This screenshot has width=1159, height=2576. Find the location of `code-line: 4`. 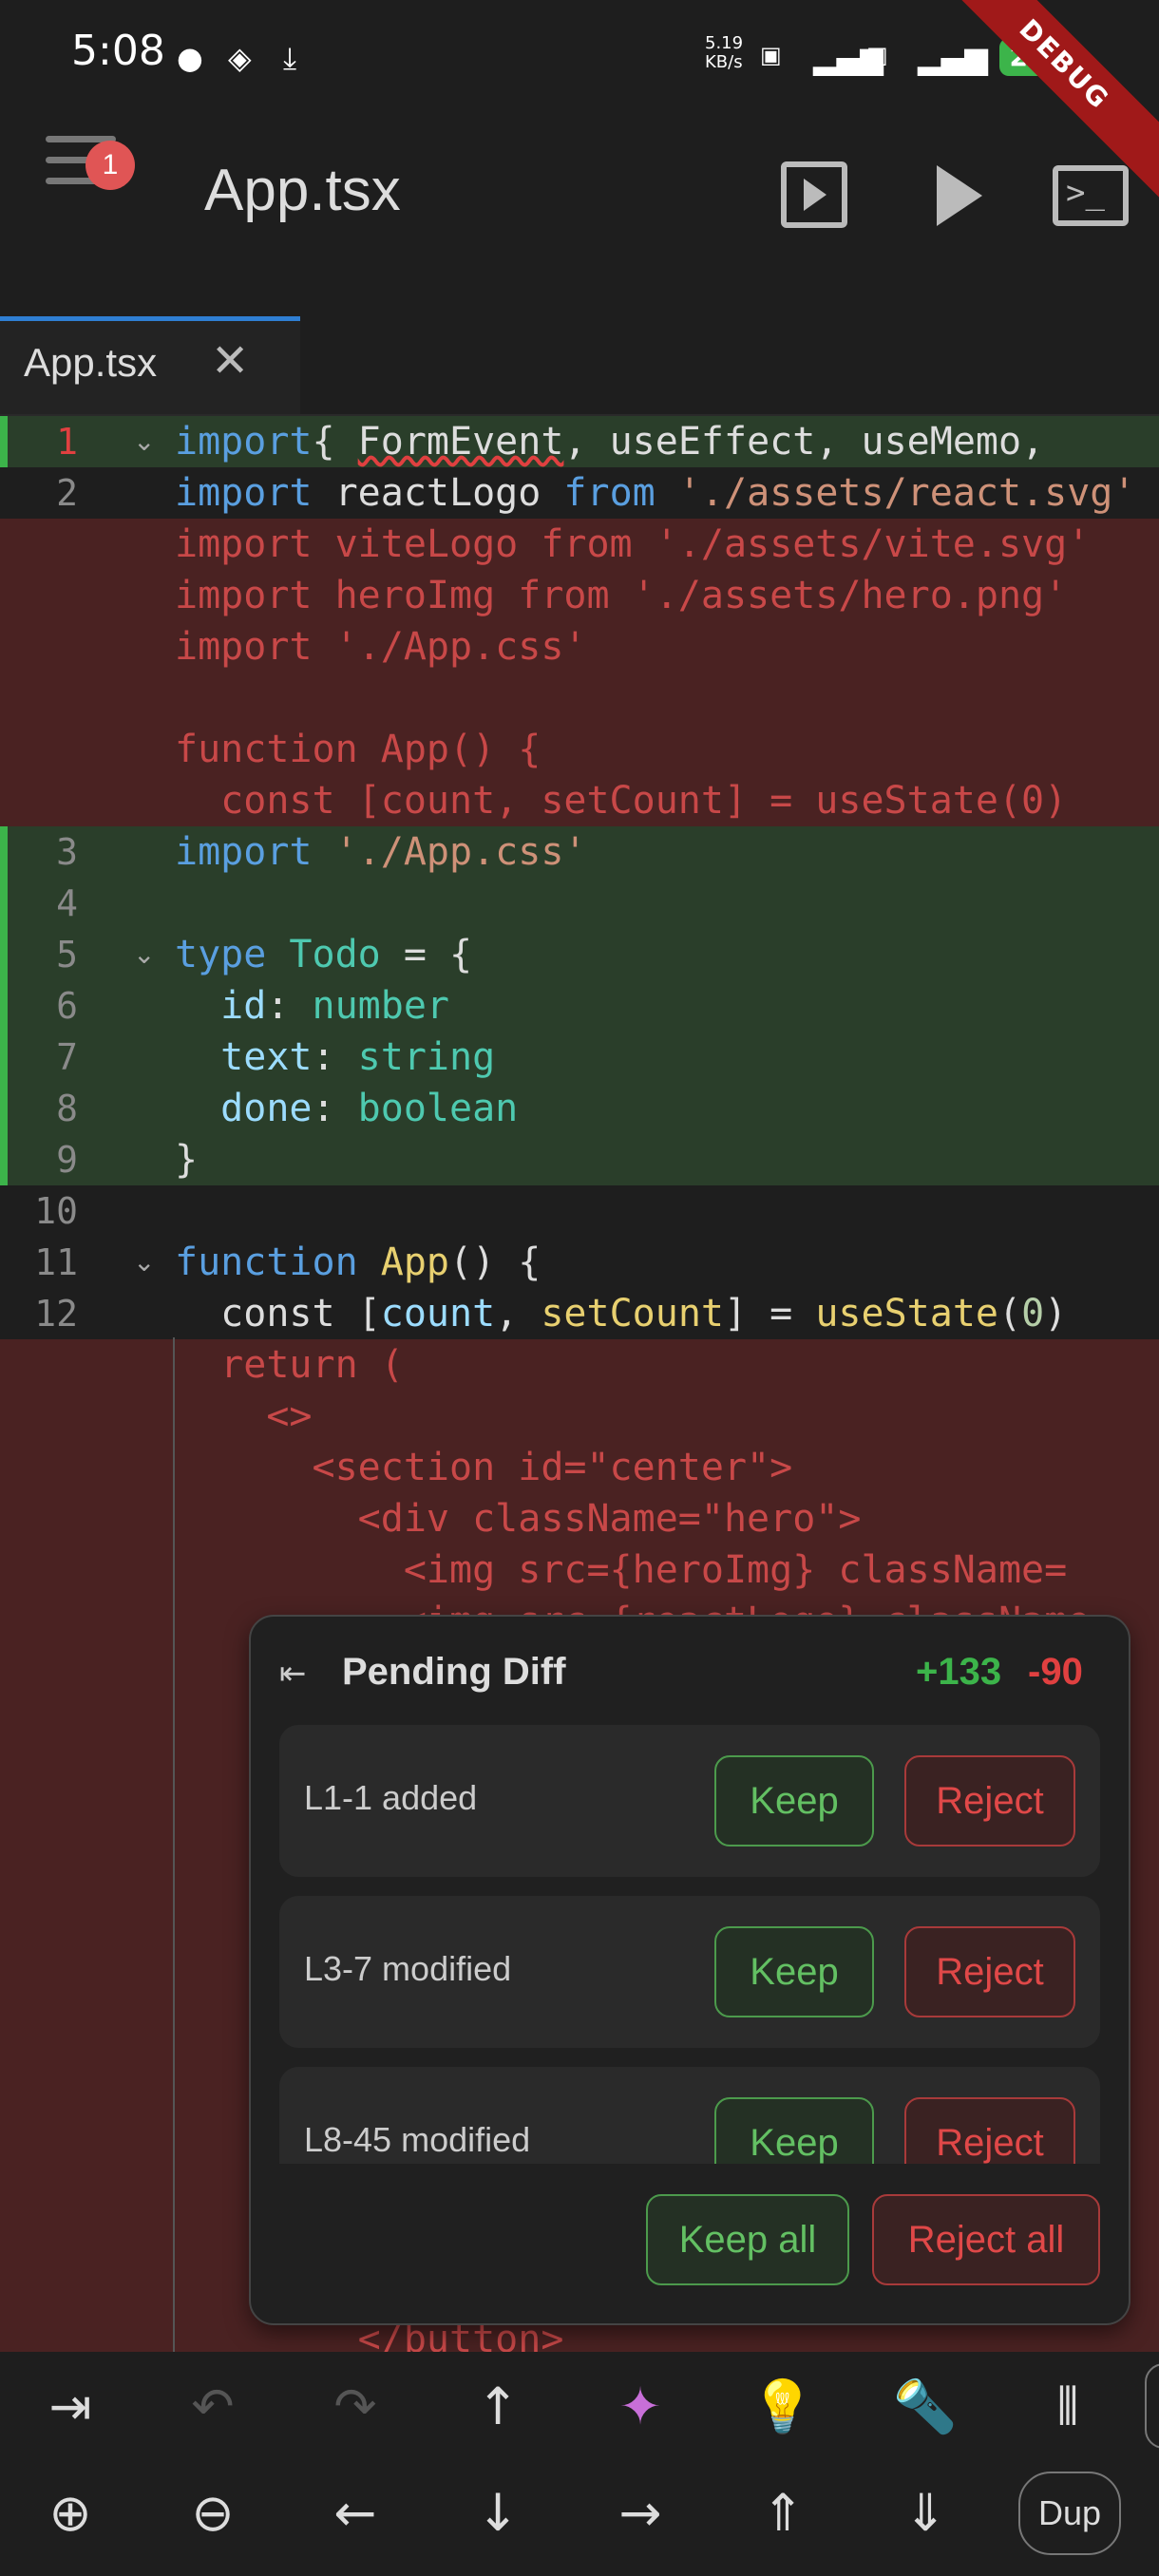

code-line: 4 is located at coordinates (579, 903).